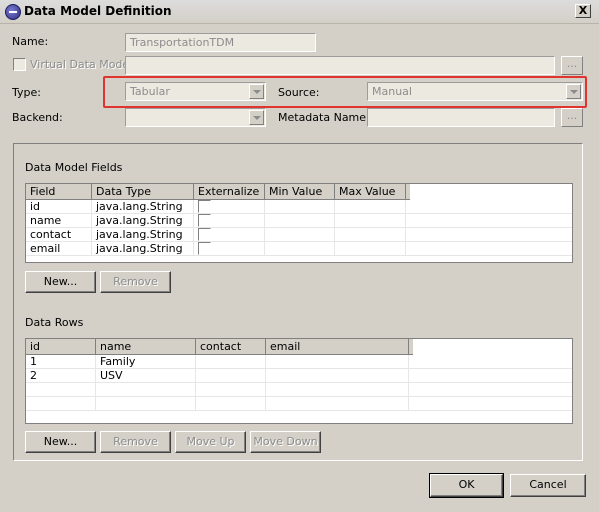 The image size is (599, 512). What do you see at coordinates (59, 207) in the screenshot?
I see `field-cell: id` at bounding box center [59, 207].